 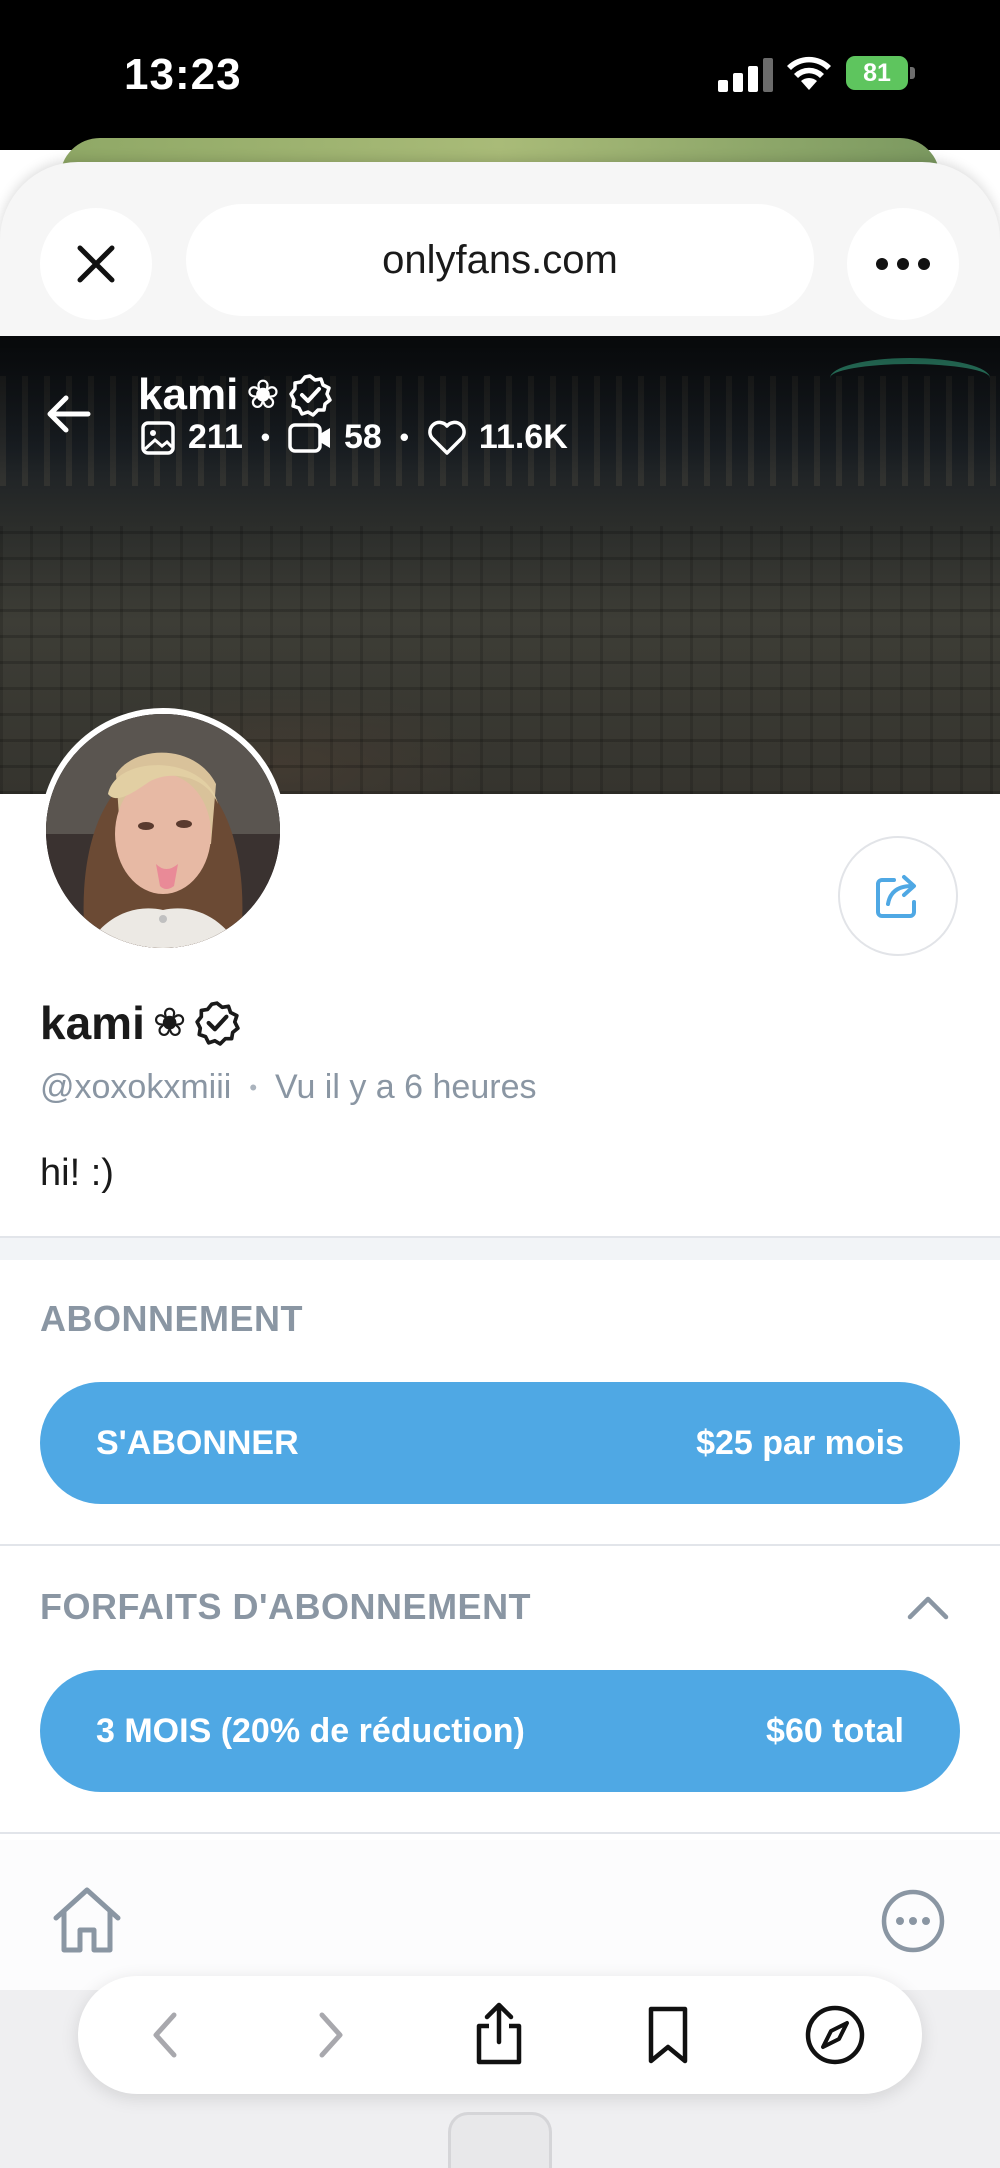 I want to click on battery-indicator: 81, so click(x=881, y=73).